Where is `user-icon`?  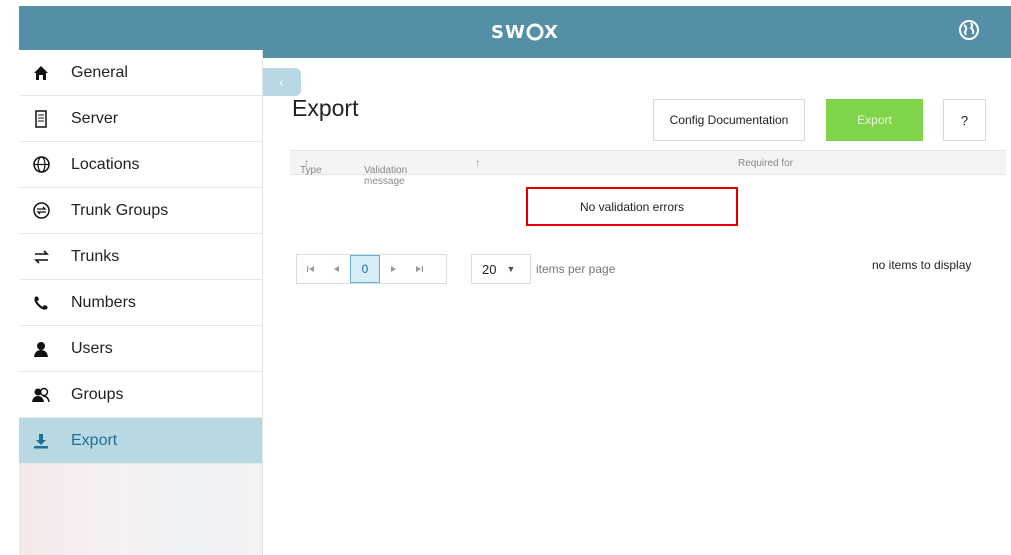 user-icon is located at coordinates (41, 349).